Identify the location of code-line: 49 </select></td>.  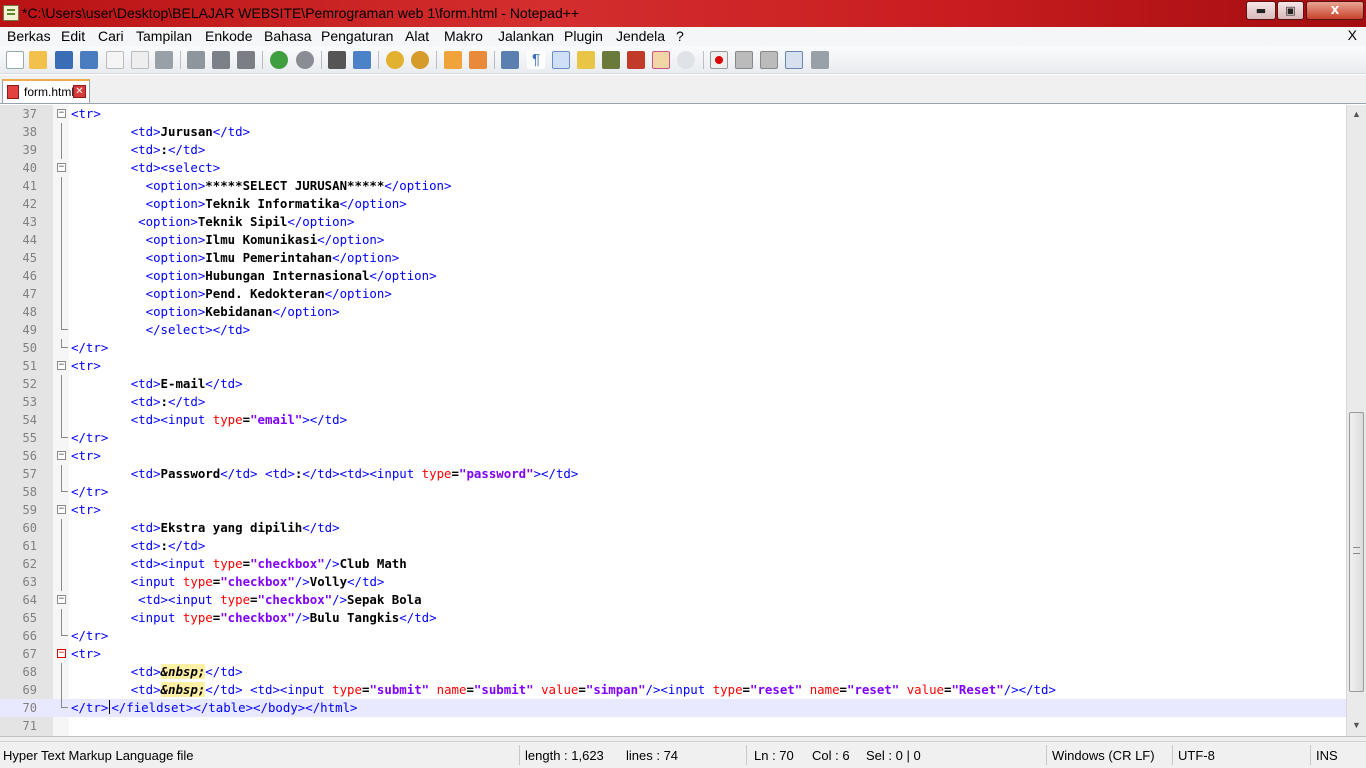
(673, 330).